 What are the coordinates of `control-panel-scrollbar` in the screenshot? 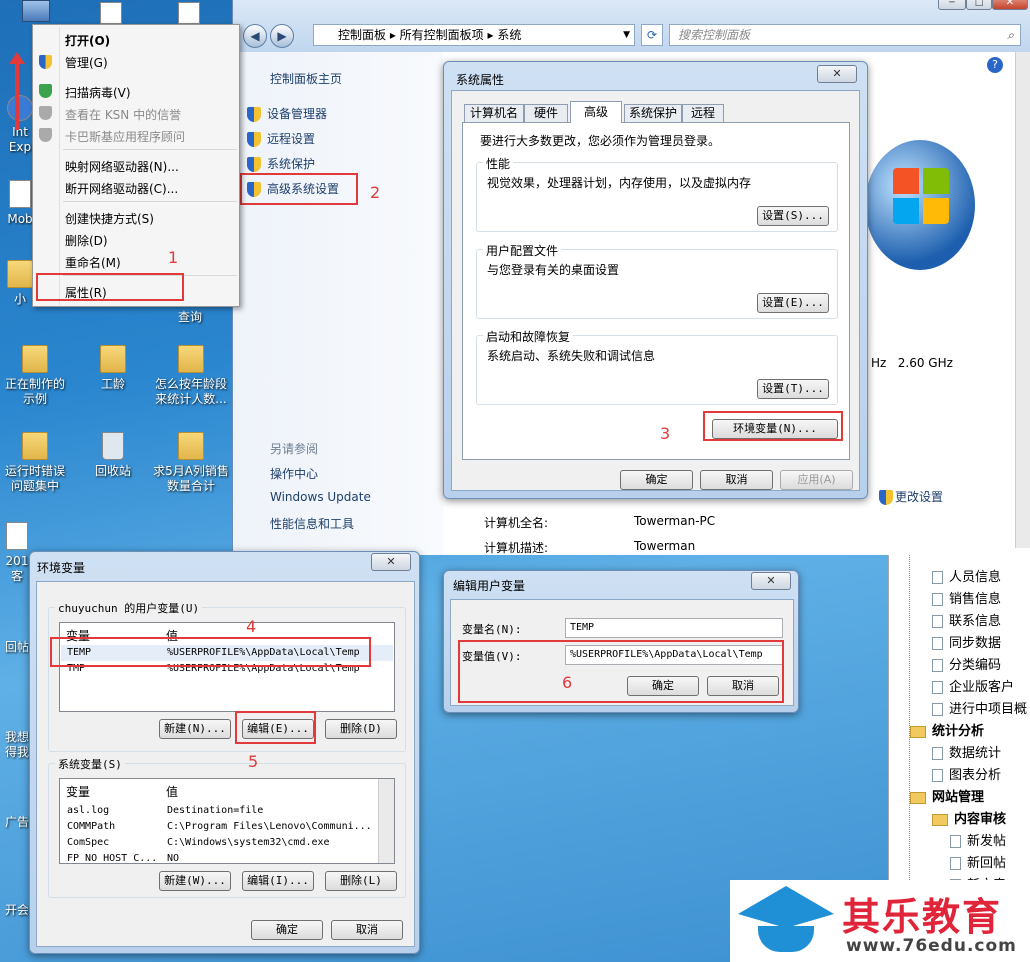 It's located at (1022, 300).